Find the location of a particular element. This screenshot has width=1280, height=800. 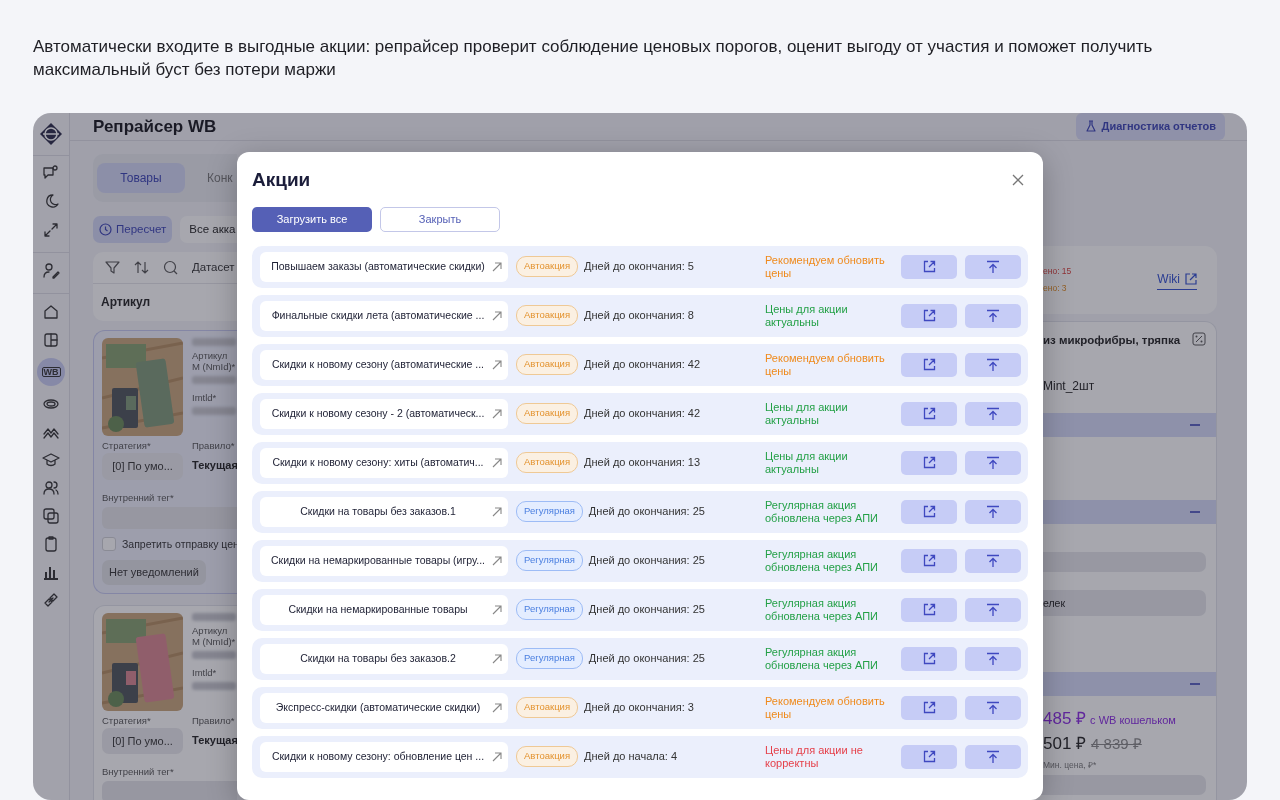

percent-icon is located at coordinates (1199, 338).